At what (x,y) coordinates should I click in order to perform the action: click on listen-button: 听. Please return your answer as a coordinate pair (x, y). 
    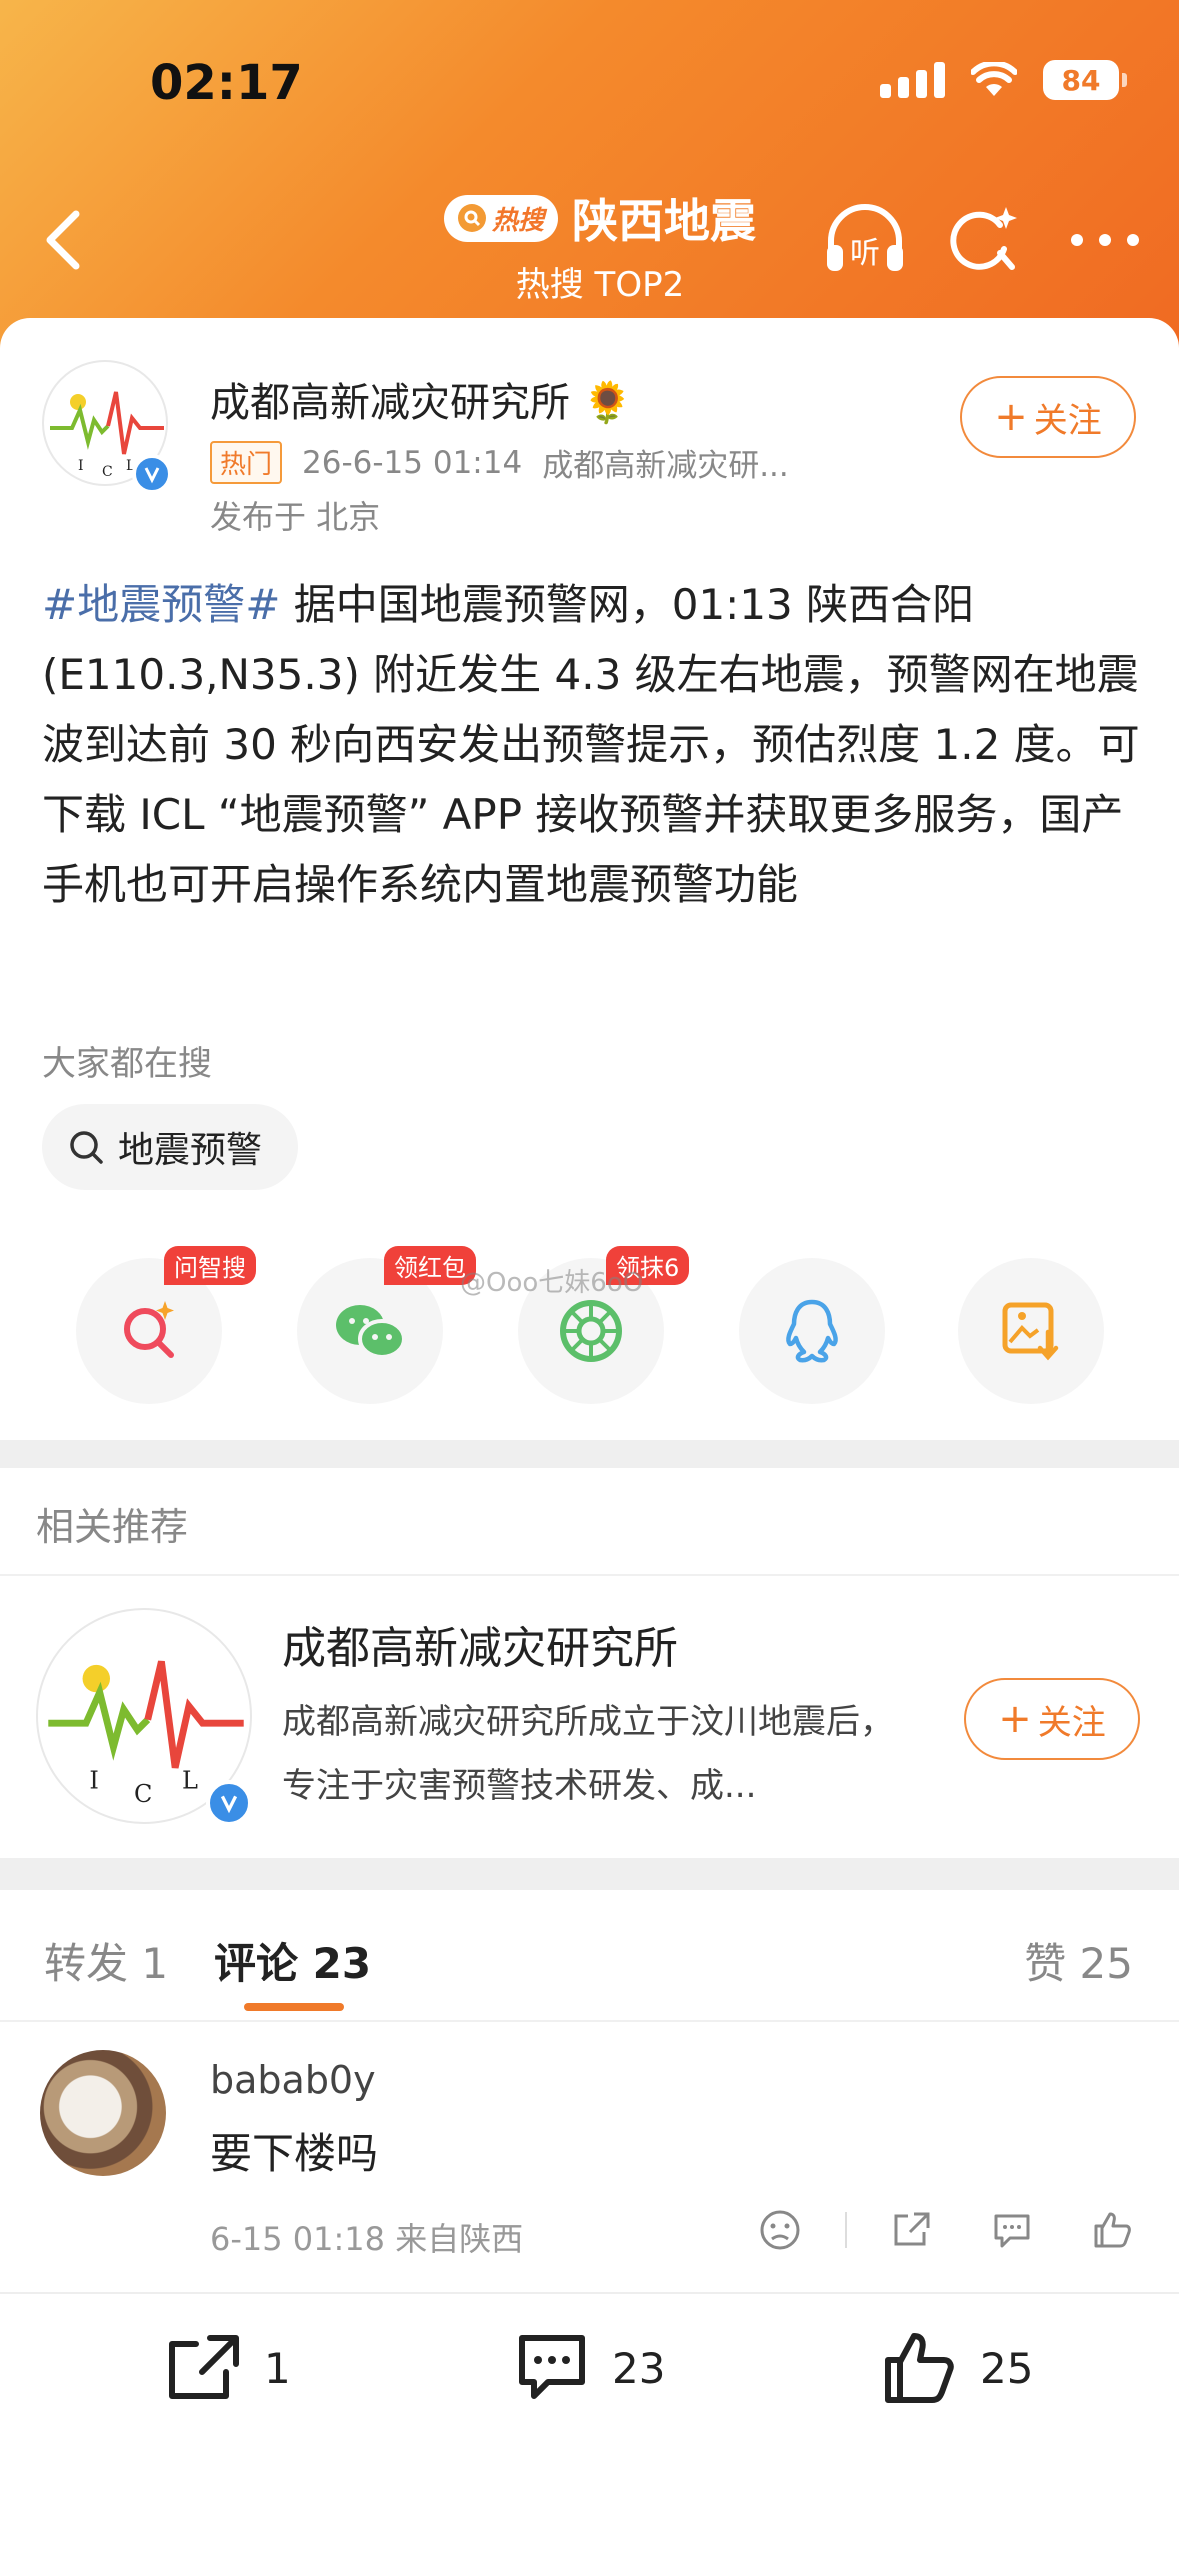
    Looking at the image, I should click on (865, 240).